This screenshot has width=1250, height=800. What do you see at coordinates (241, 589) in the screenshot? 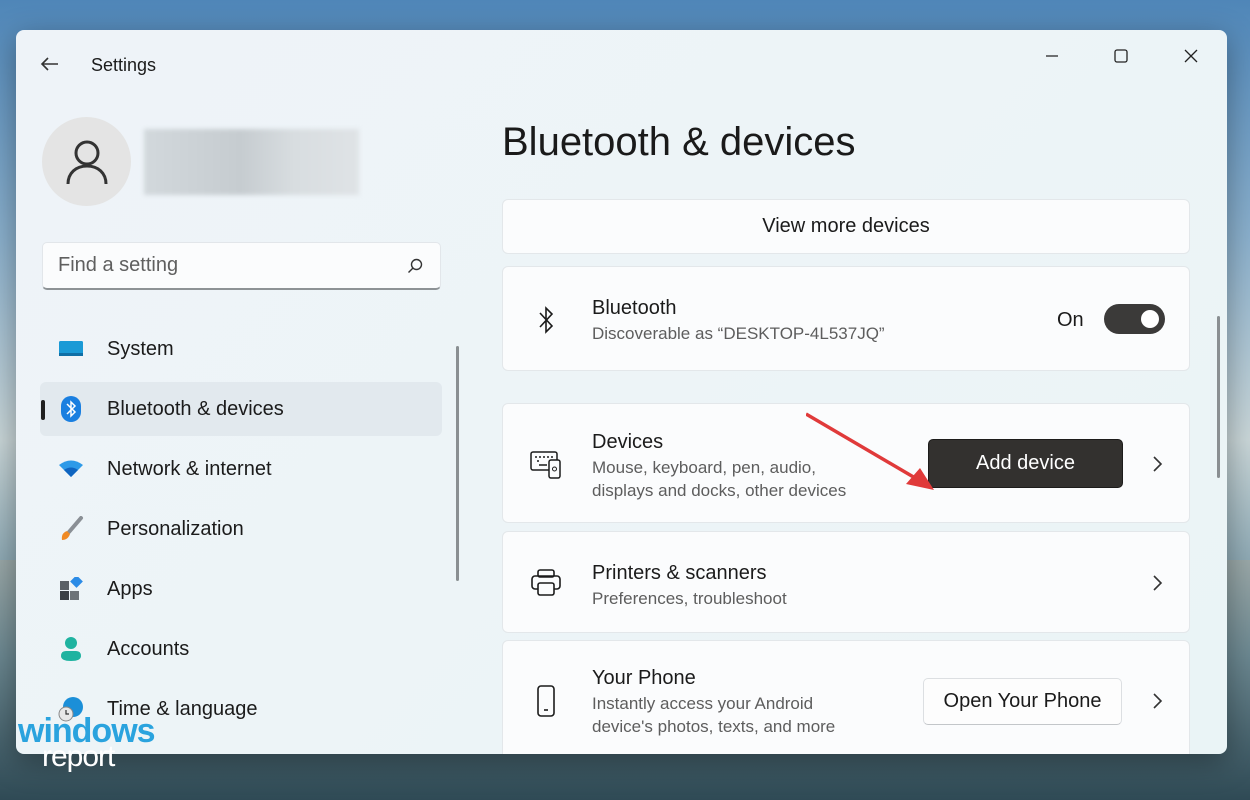
I see `sidebar-item-apps: Apps` at bounding box center [241, 589].